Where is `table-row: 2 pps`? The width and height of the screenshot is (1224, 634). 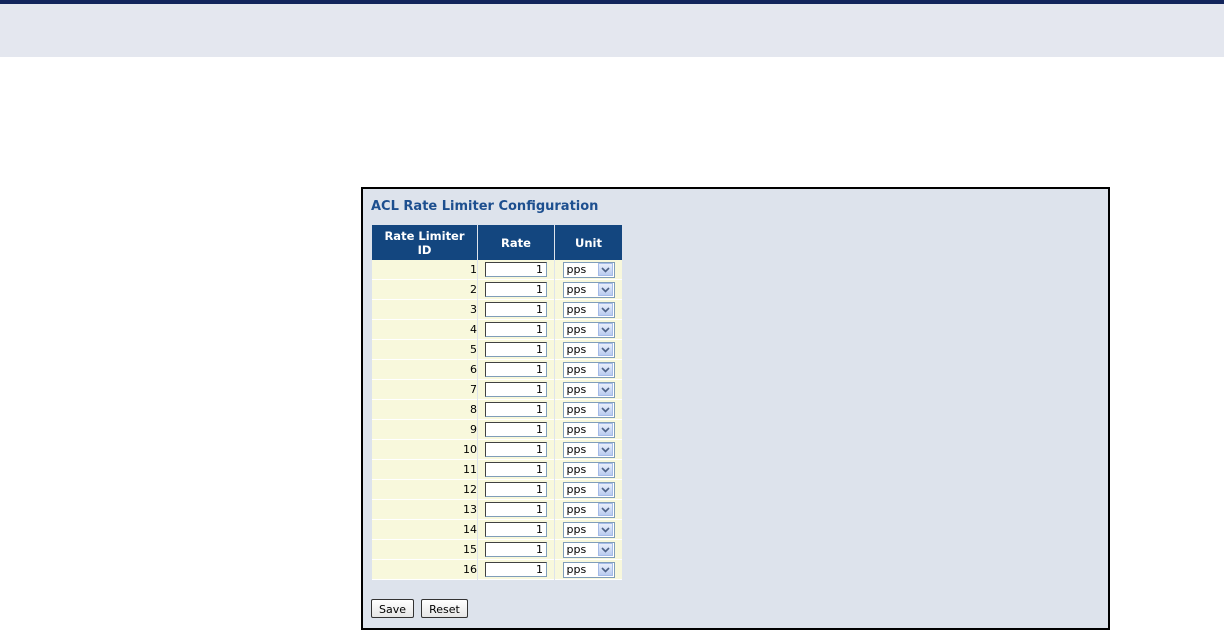 table-row: 2 pps is located at coordinates (497, 290).